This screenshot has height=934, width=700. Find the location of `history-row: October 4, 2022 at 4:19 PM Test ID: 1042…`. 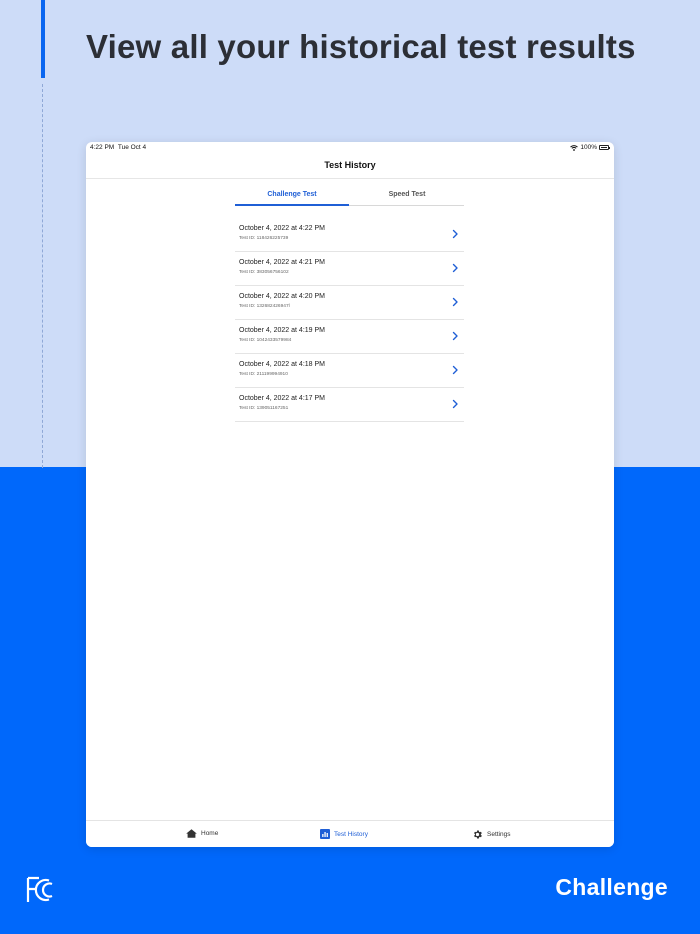

history-row: October 4, 2022 at 4:19 PM Test ID: 1042… is located at coordinates (349, 337).